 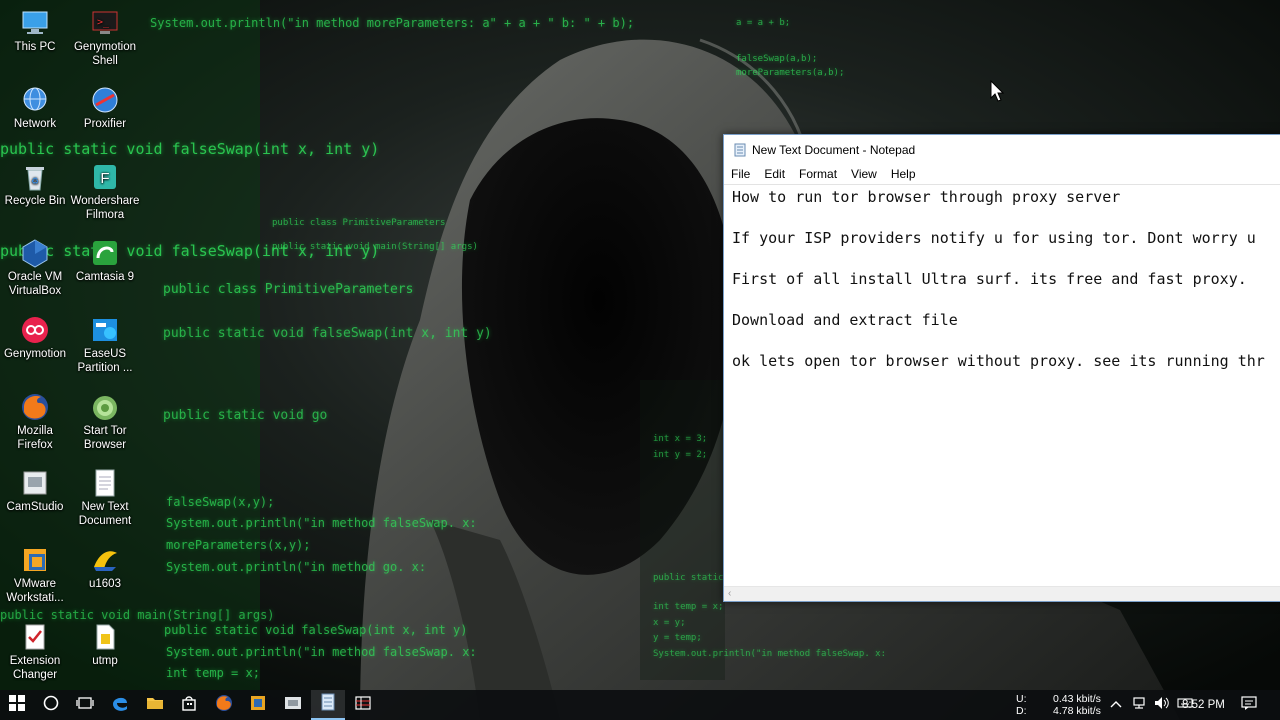 I want to click on filmora-icon: F, so click(x=105, y=177).